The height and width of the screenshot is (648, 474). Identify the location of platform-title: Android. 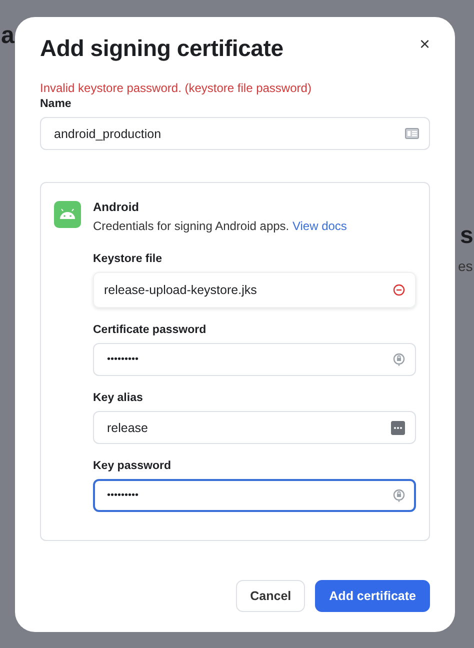
(116, 207).